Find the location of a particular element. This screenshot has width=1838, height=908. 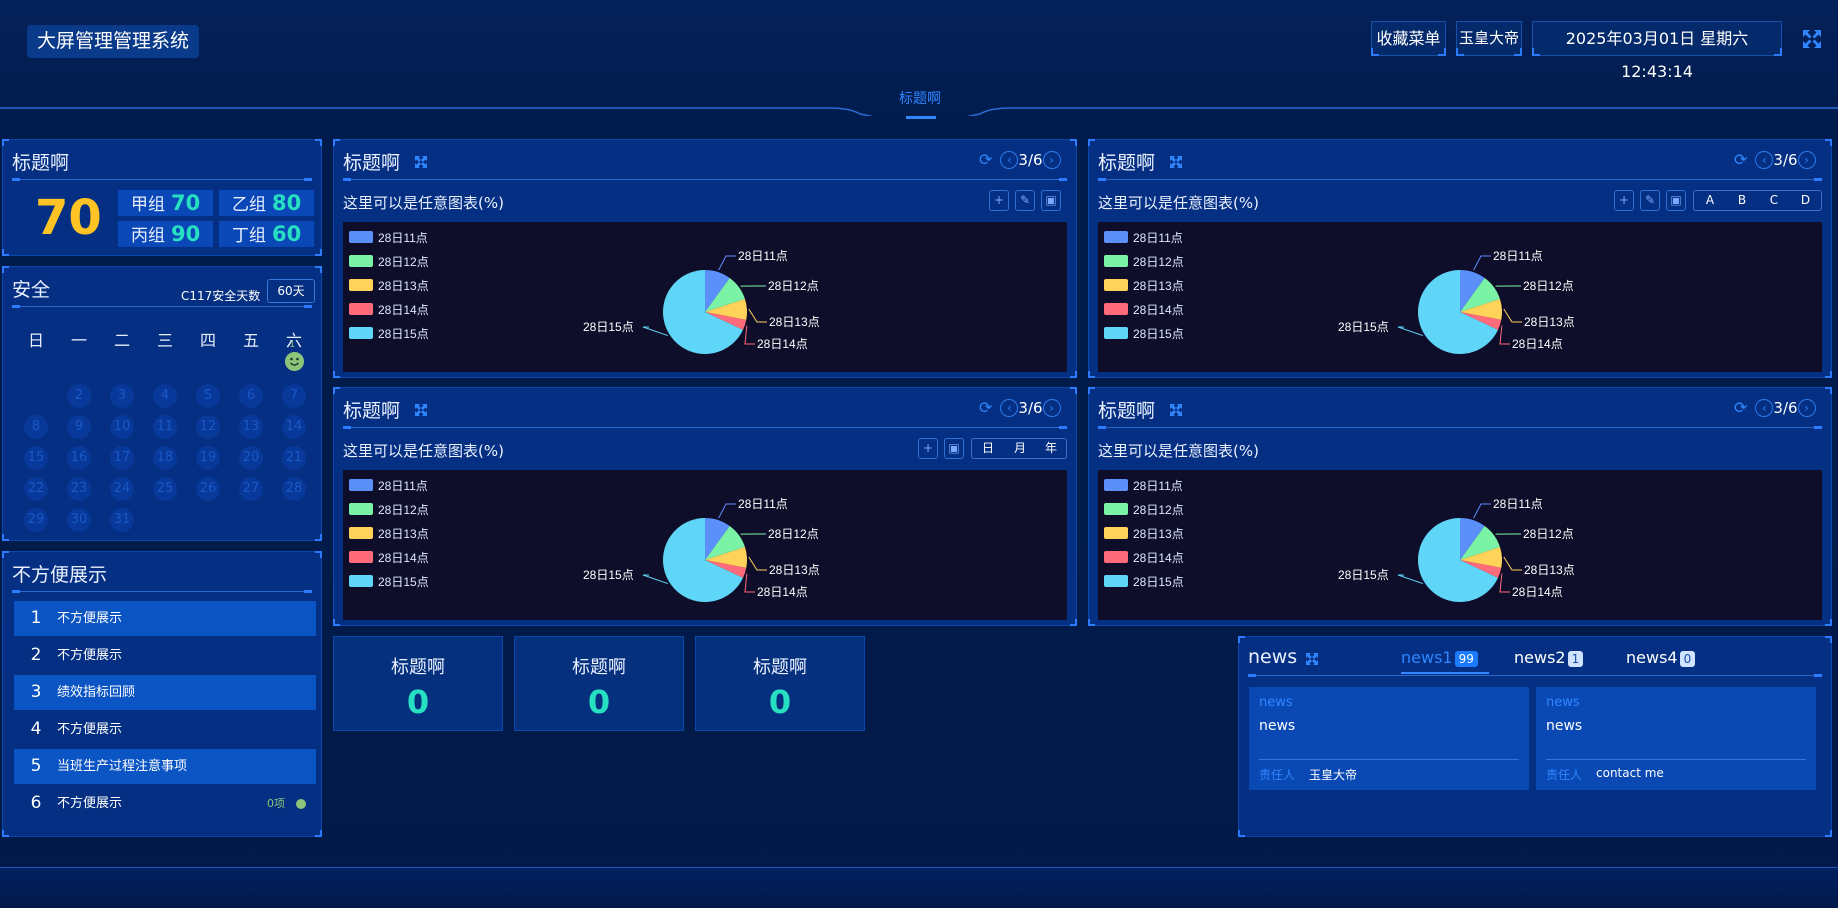

calendar-day: 14 is located at coordinates (294, 427).